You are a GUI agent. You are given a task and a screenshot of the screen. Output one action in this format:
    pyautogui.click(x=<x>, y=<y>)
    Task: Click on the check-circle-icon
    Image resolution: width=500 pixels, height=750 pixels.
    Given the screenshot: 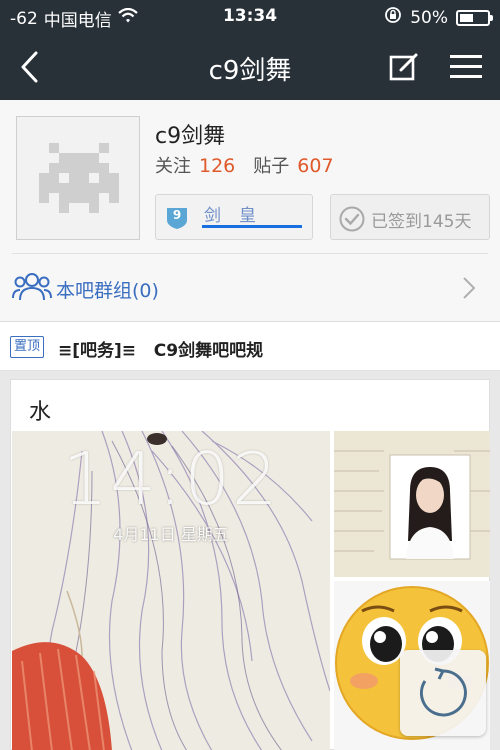 What is the action you would take?
    pyautogui.click(x=352, y=219)
    